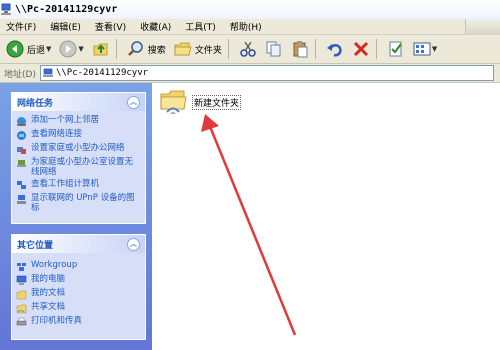 This screenshot has height=350, width=500. I want to click on place-printers-fax: 打印机和传真, so click(78, 322).